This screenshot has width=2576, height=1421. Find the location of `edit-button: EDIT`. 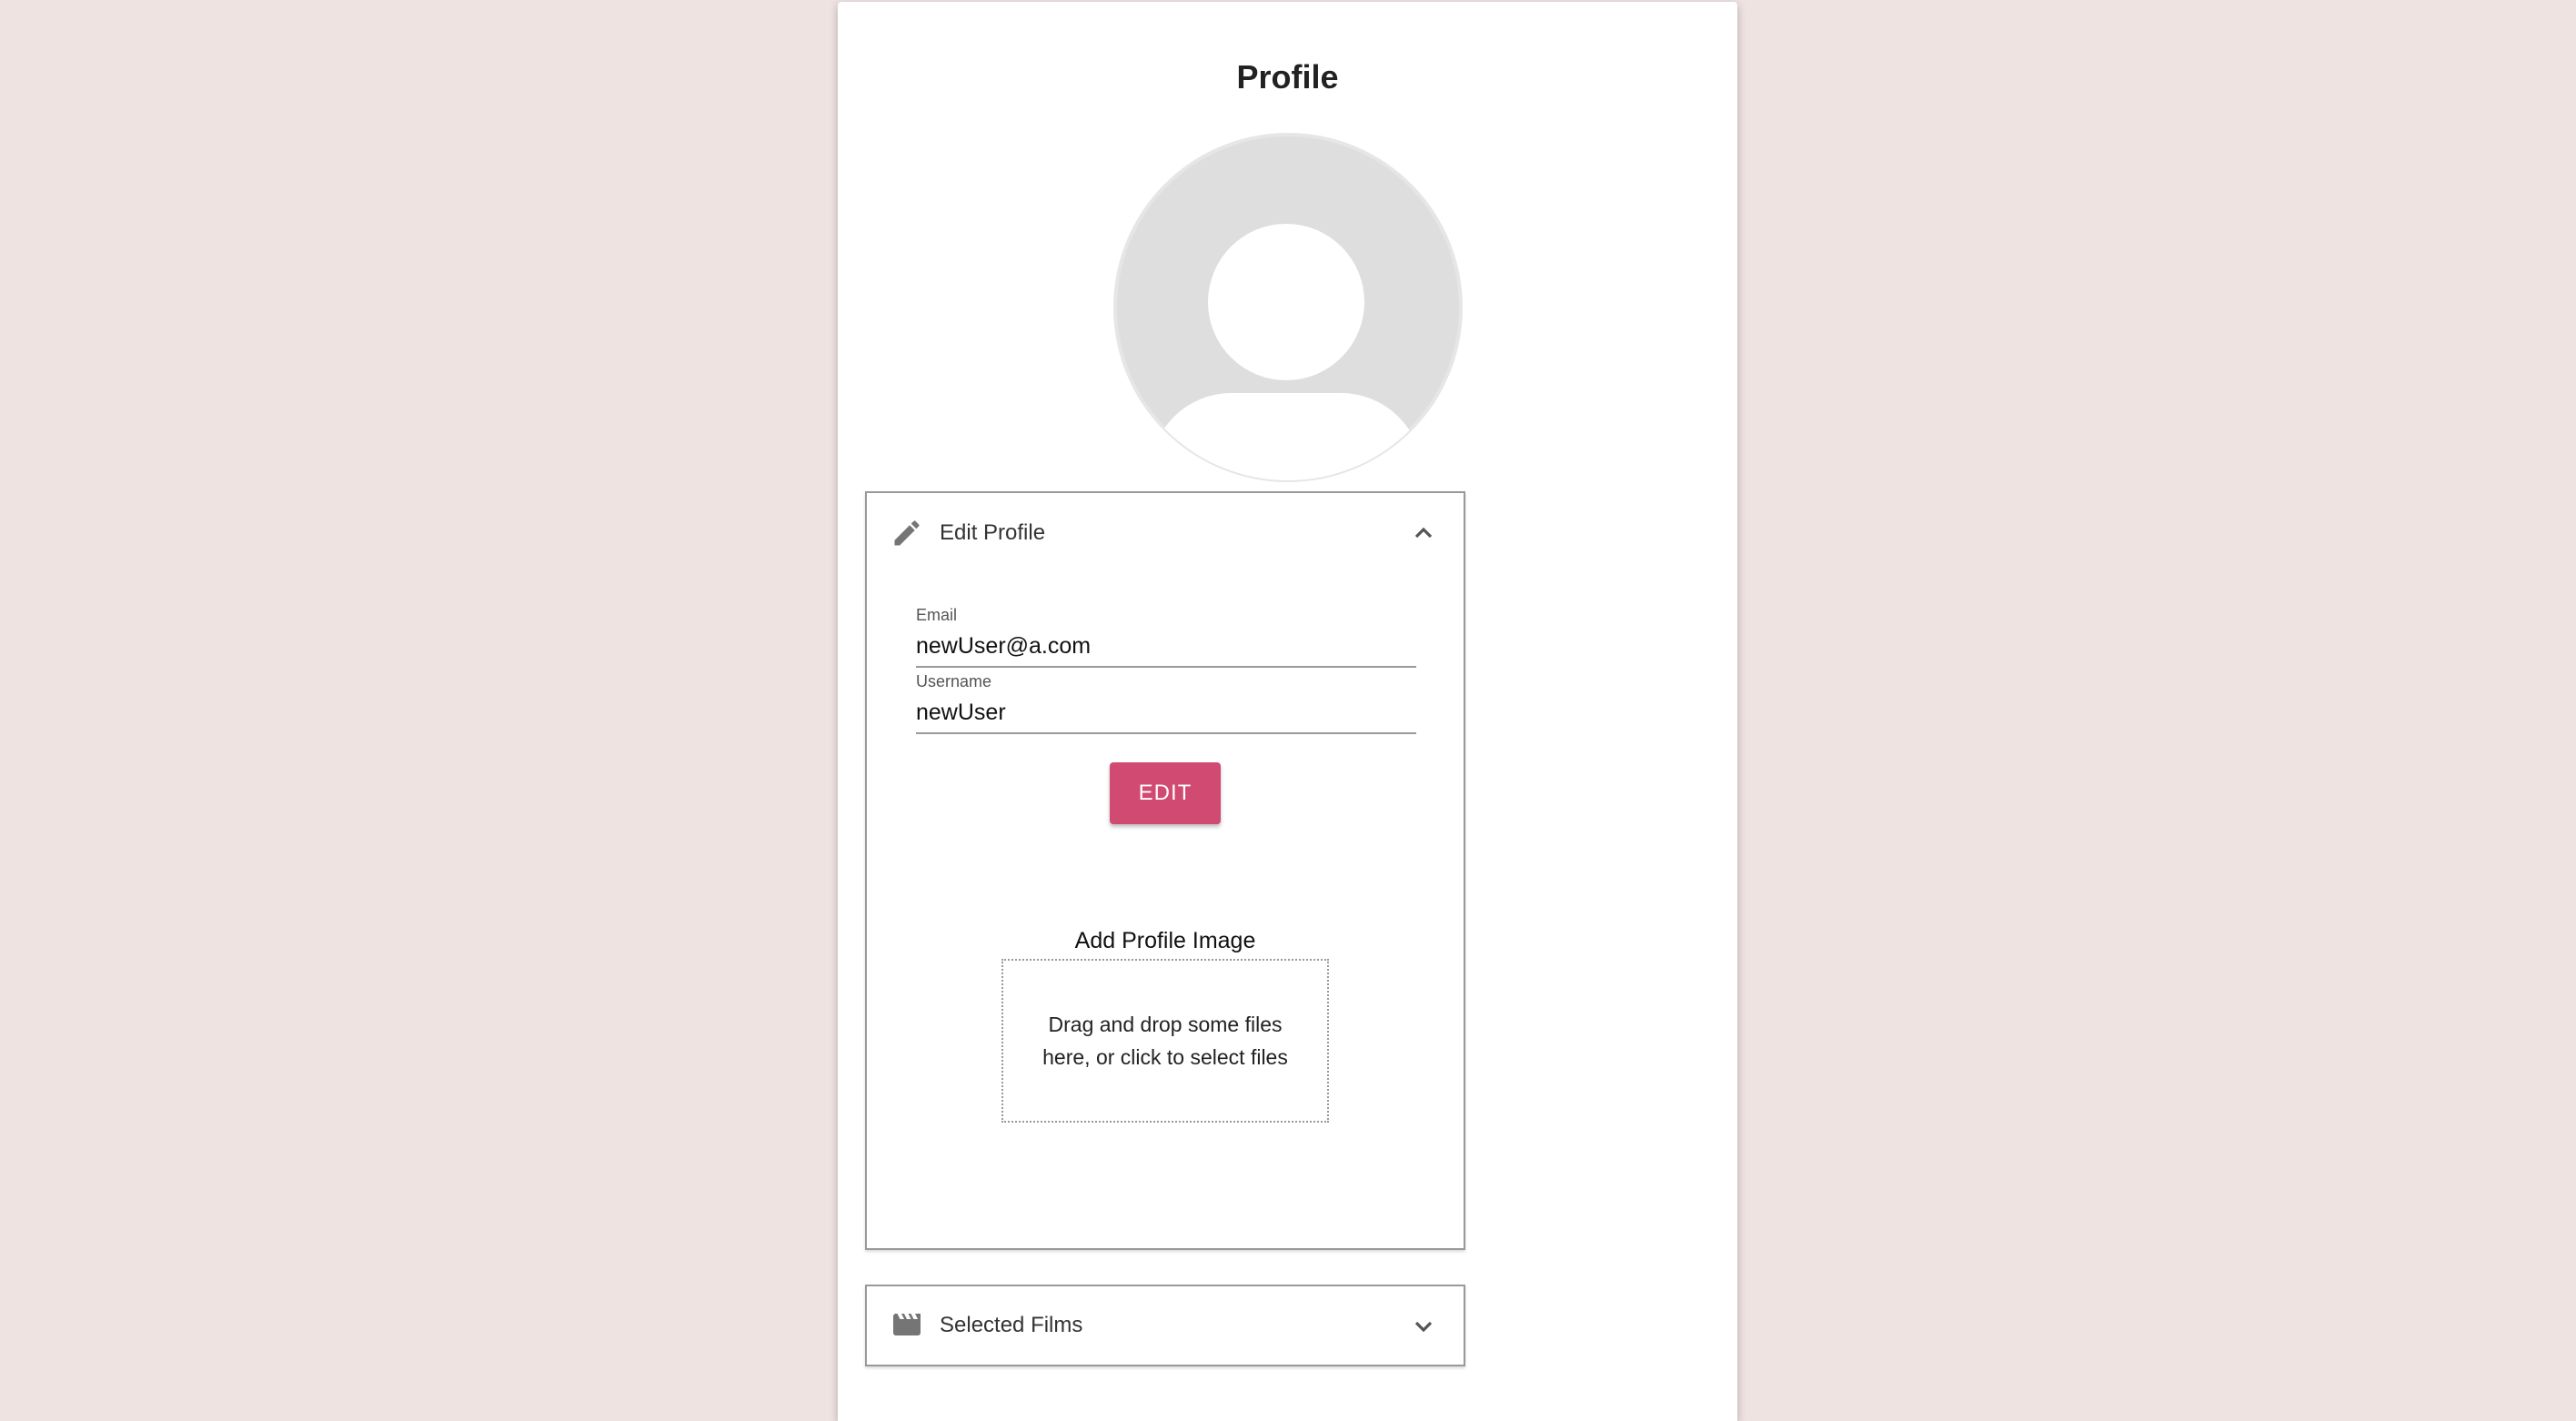

edit-button: EDIT is located at coordinates (1165, 793).